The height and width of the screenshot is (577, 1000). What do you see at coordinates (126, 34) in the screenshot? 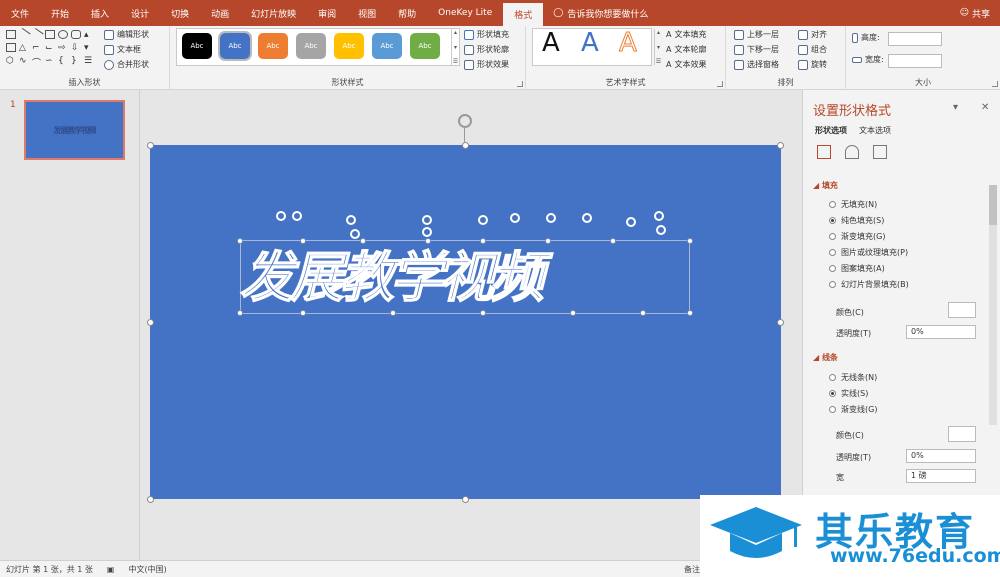
I see `edit-shape-button: 编辑形状` at bounding box center [126, 34].